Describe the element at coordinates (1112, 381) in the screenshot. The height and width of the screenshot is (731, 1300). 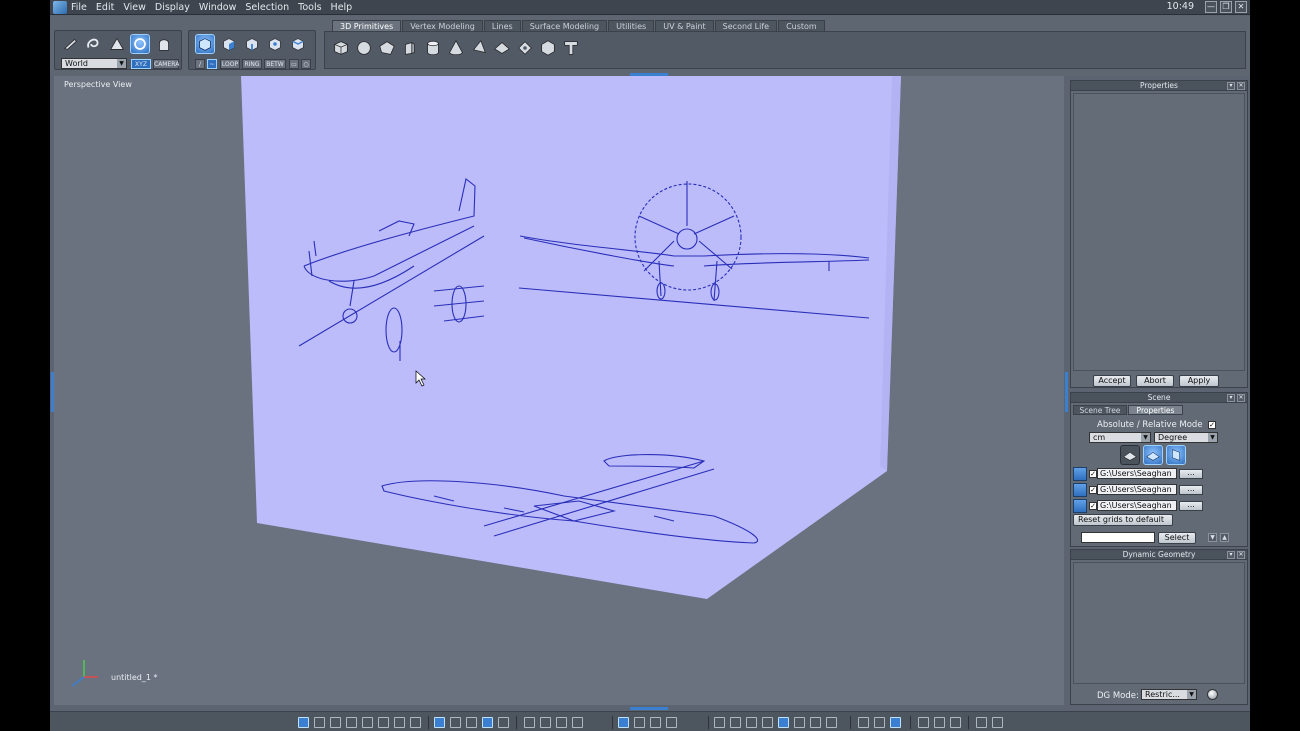
I see `accept-button: Accept` at that location.